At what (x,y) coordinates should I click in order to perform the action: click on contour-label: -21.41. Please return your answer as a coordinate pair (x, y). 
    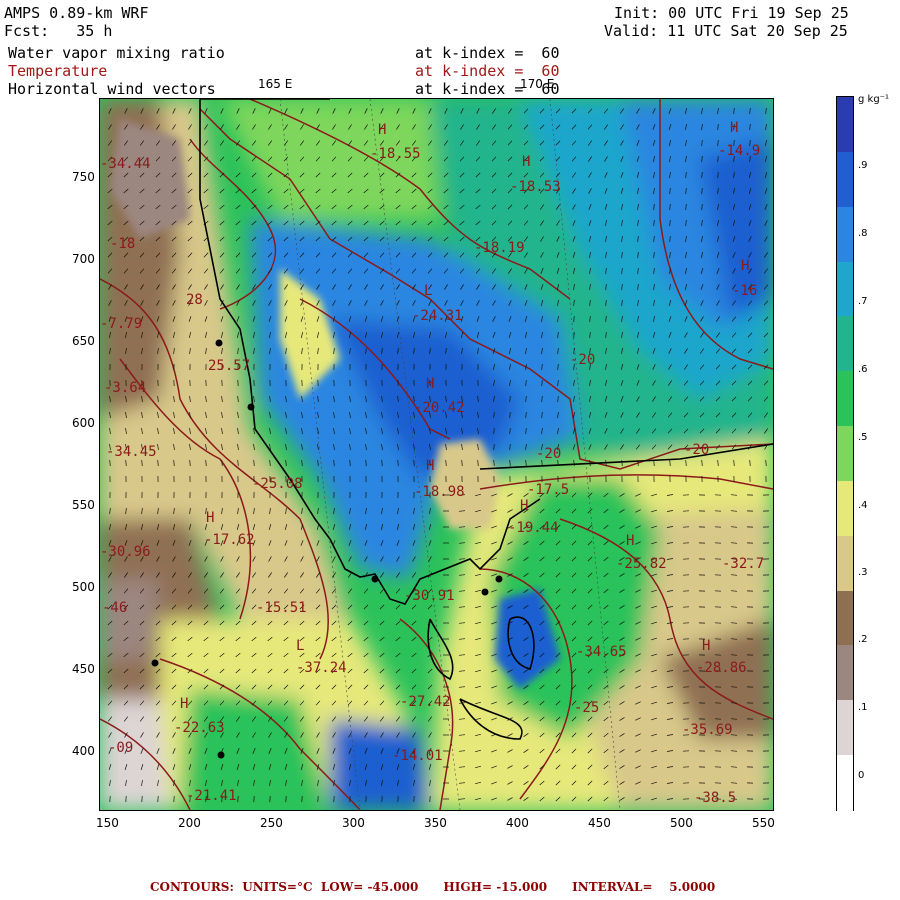
    Looking at the image, I should click on (211, 796).